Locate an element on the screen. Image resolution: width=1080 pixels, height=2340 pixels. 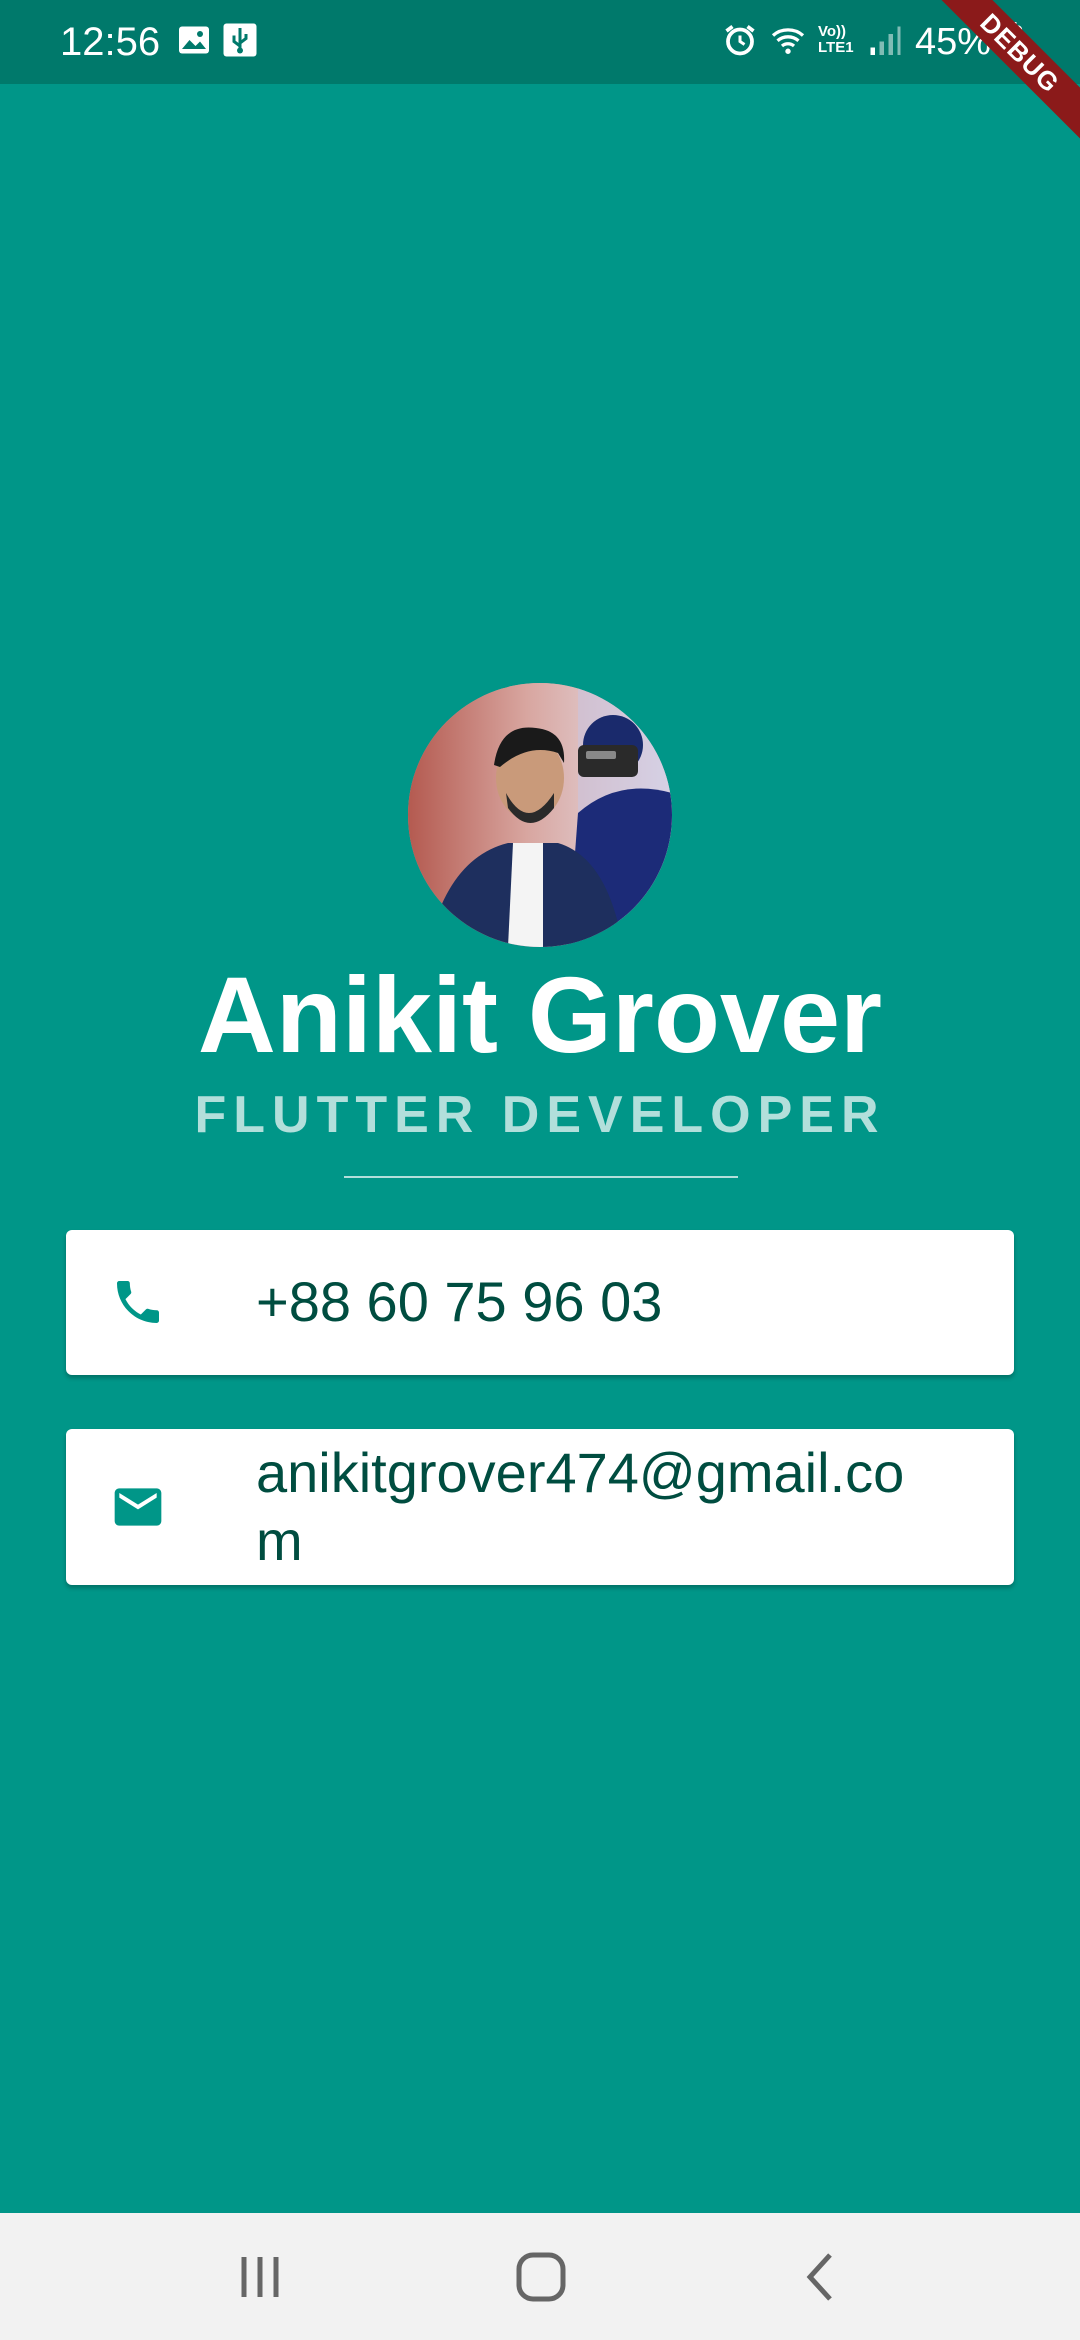
back-button is located at coordinates (822, 2277).